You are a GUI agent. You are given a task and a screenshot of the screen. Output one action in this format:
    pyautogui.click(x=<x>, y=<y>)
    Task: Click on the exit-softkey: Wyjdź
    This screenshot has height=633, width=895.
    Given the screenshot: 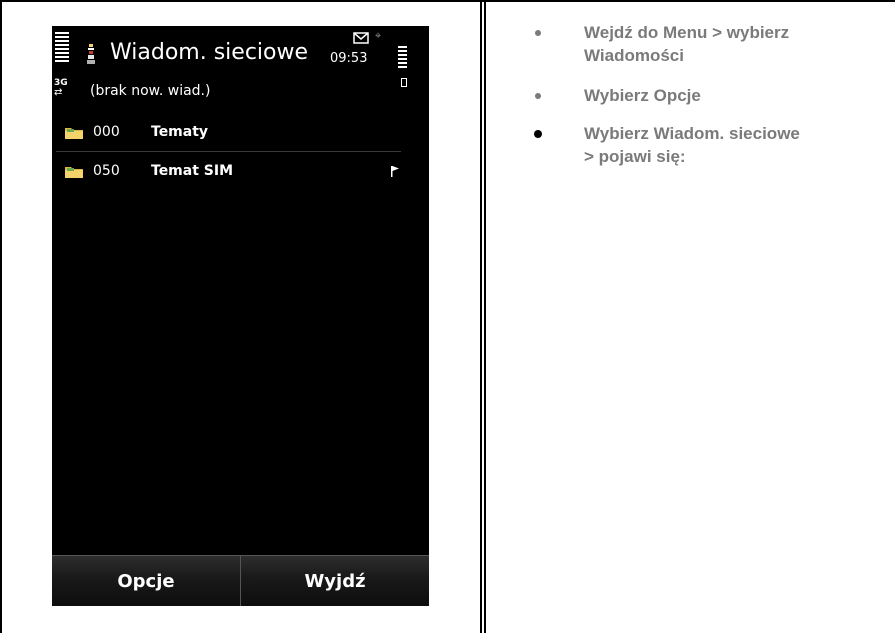 What is the action you would take?
    pyautogui.click(x=335, y=581)
    